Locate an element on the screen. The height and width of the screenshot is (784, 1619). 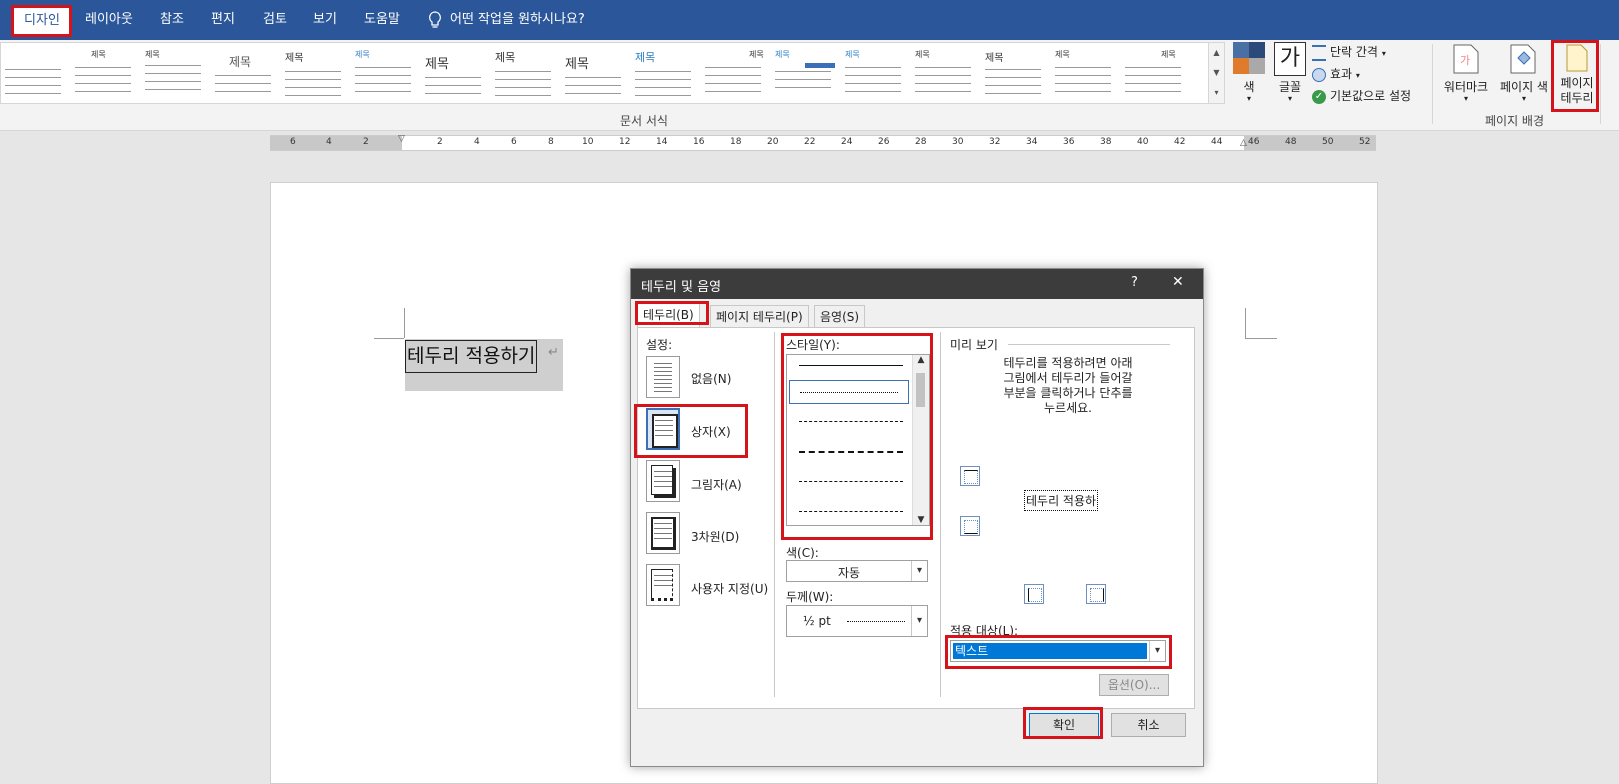
highlight-box-page-borders is located at coordinates (1575, 76).